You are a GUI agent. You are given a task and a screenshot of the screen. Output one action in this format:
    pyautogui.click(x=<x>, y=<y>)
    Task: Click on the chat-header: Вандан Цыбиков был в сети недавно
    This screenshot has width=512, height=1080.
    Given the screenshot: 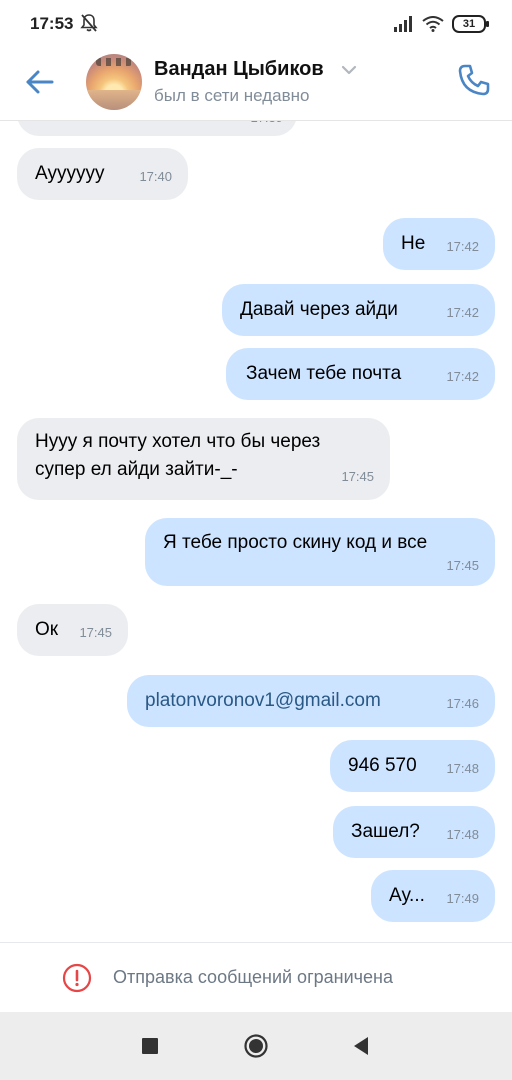 What is the action you would take?
    pyautogui.click(x=256, y=84)
    